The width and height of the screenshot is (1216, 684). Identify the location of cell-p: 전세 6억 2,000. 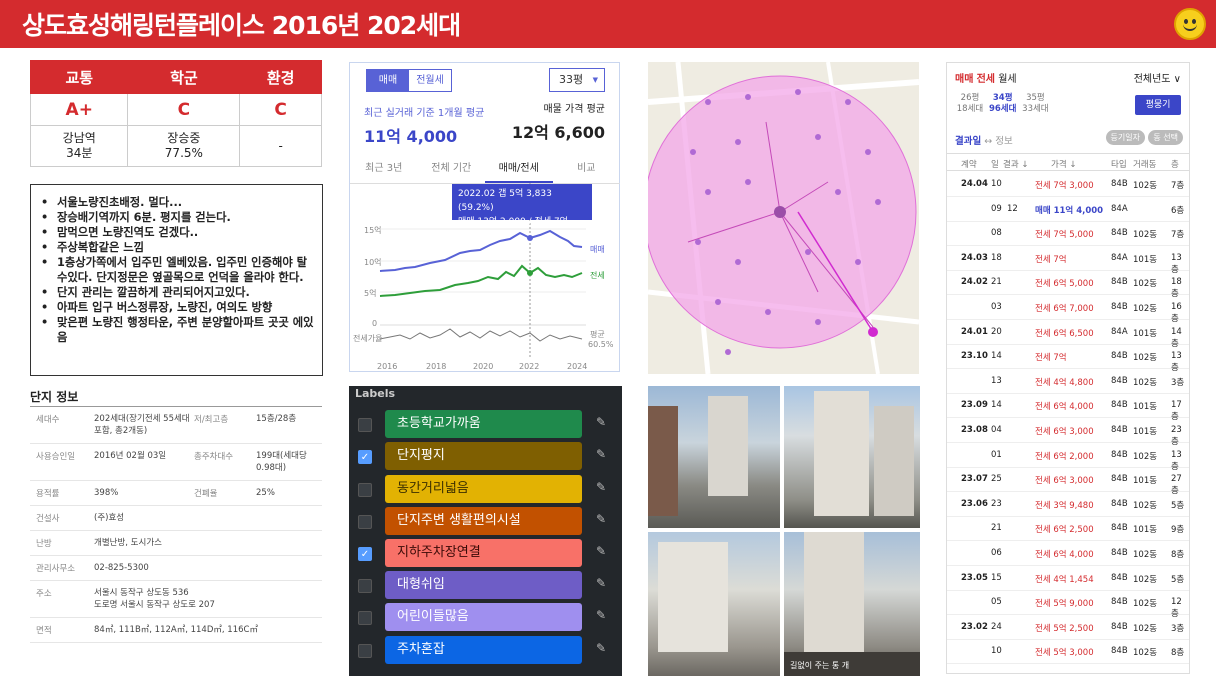
(1064, 456).